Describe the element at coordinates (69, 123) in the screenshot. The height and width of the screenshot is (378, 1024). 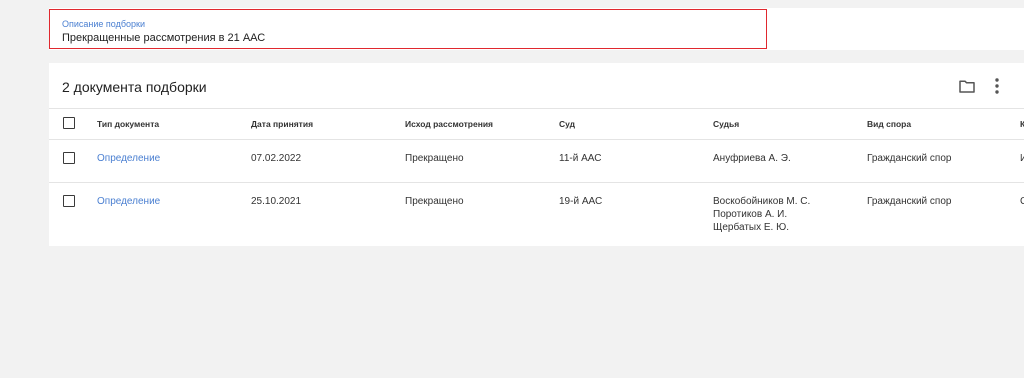
I see `select-all-checkbox` at that location.